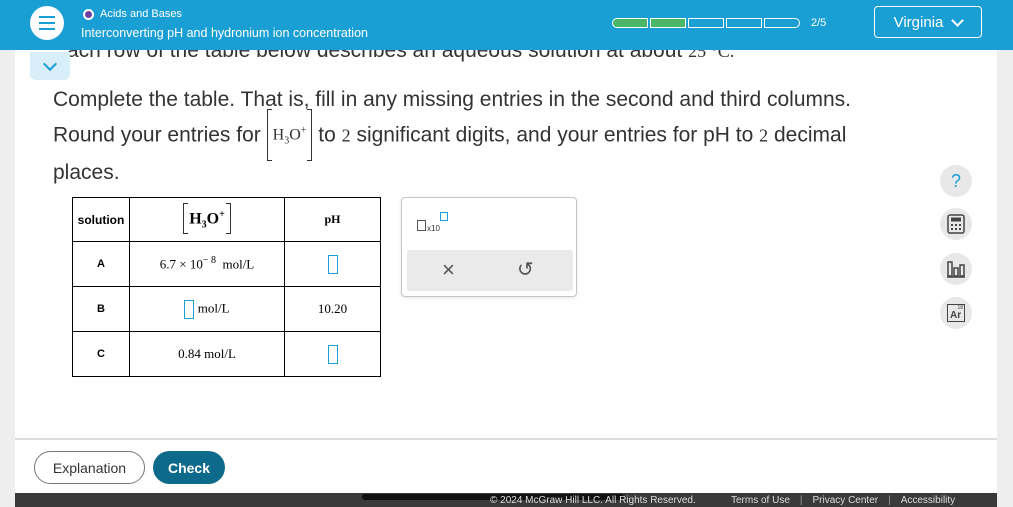 The image size is (1013, 507). I want to click on accessibility-link: Accessibility, so click(928, 500).